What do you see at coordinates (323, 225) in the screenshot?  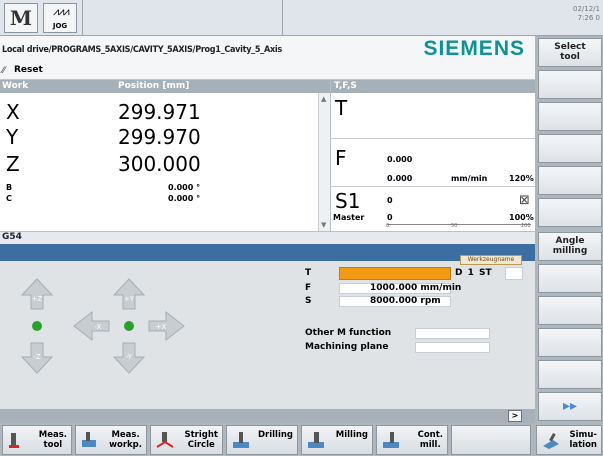 I see `scroll-down-icon: ▼` at bounding box center [323, 225].